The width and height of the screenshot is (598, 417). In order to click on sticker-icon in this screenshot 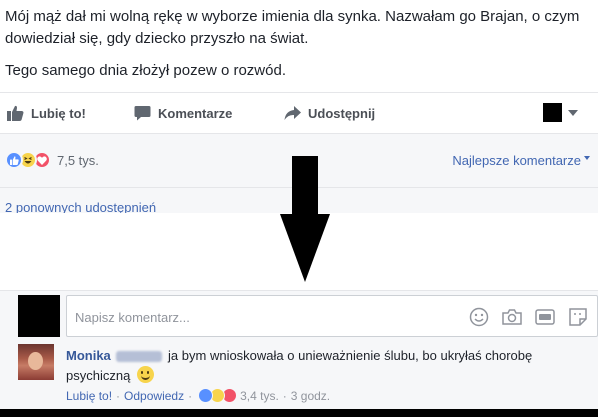, I will do `click(578, 317)`.